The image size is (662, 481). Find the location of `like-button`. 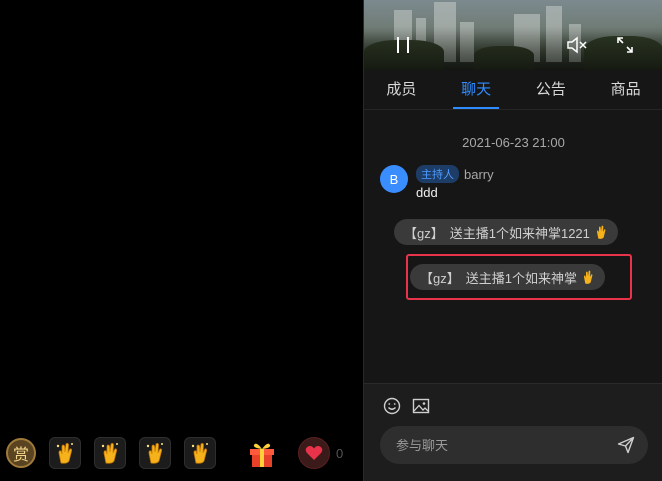

like-button is located at coordinates (314, 453).